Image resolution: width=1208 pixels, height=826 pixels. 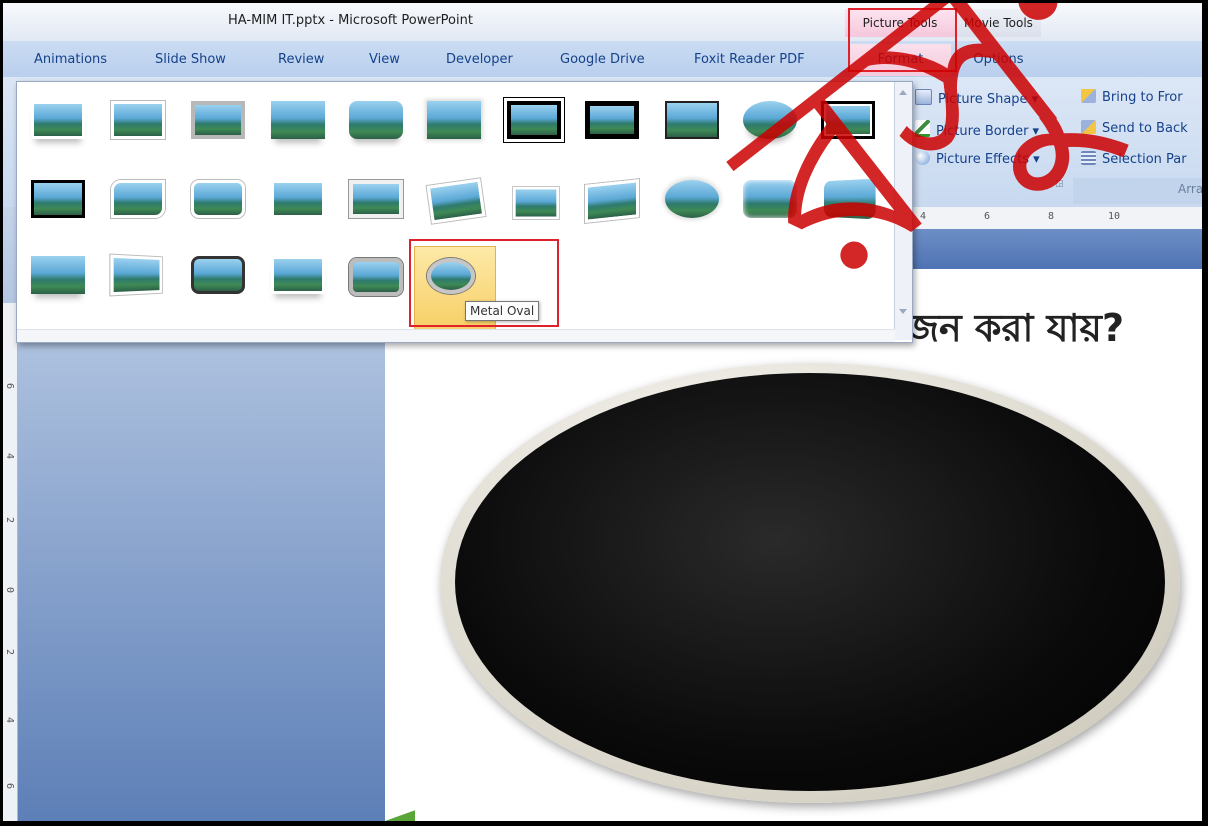 What do you see at coordinates (692, 199) in the screenshot?
I see `style-soft-edge-oval` at bounding box center [692, 199].